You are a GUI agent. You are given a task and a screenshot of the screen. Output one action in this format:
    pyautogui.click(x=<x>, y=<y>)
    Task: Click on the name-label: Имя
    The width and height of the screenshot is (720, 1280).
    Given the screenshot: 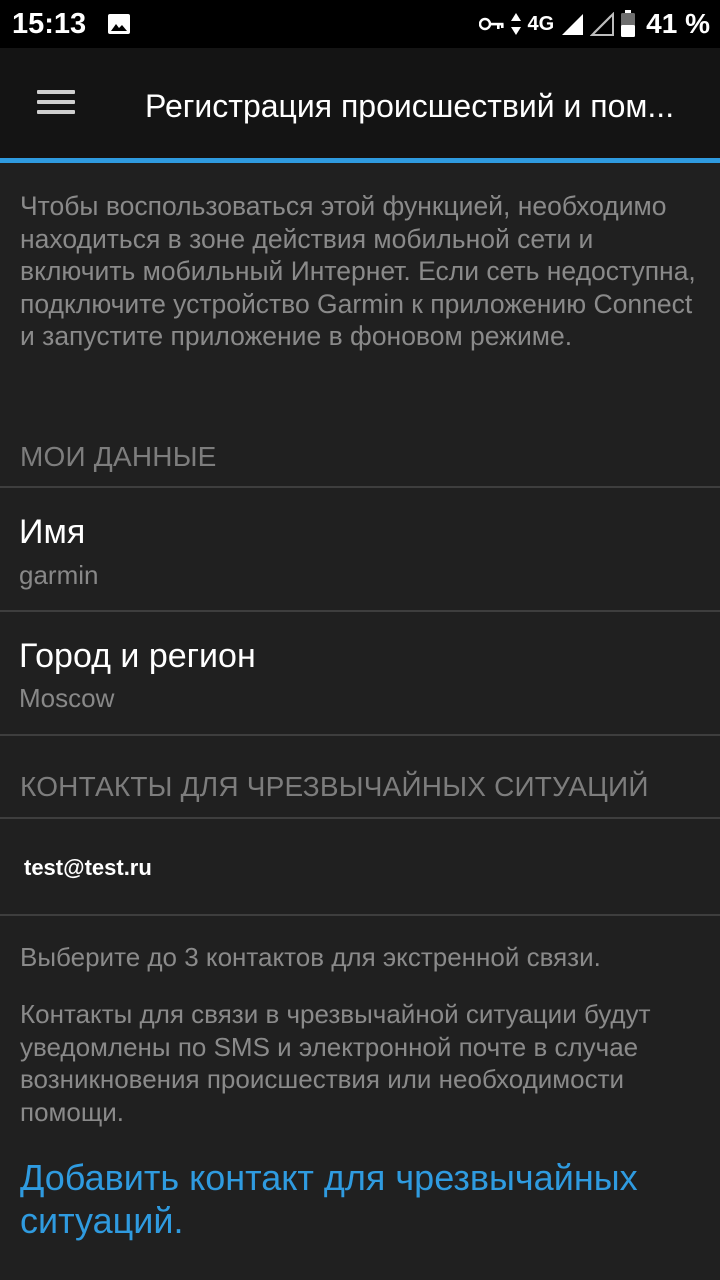 What is the action you would take?
    pyautogui.click(x=52, y=532)
    